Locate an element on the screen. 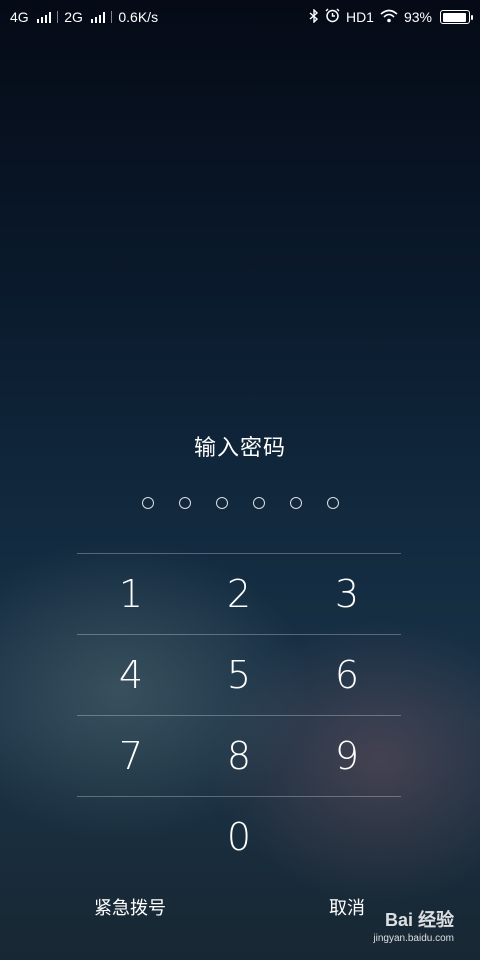  status-bar: 4G 2G 0.6K/s HD1 93% is located at coordinates (240, 17).